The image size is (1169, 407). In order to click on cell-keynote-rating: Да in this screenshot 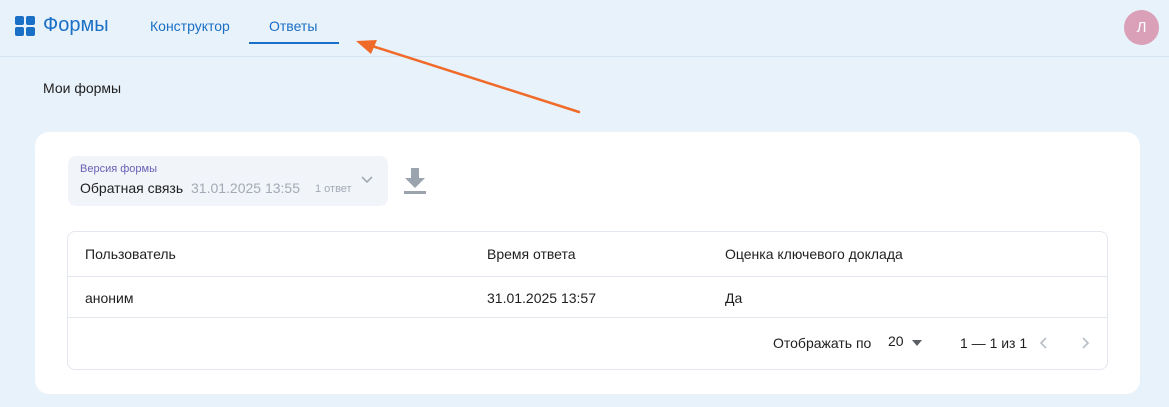, I will do `click(734, 298)`.